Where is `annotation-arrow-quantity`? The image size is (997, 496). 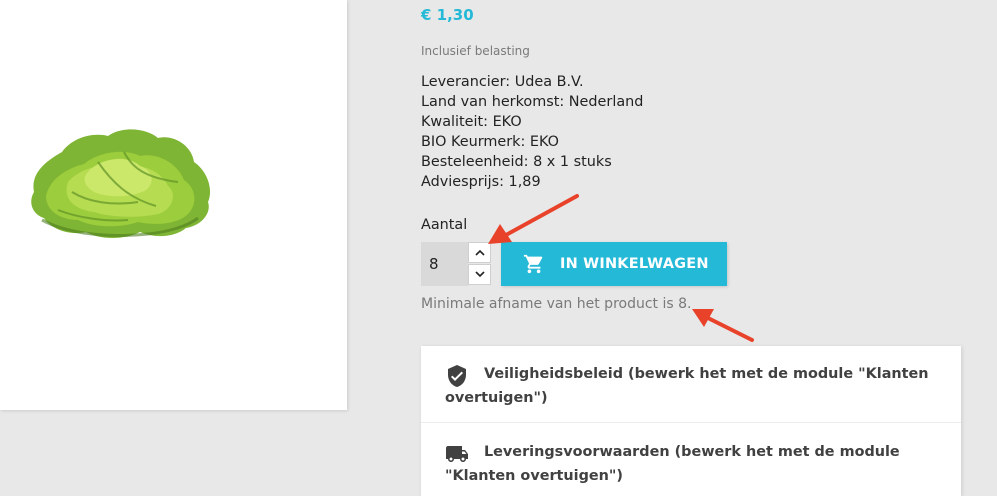 annotation-arrow-quantity is located at coordinates (533, 219).